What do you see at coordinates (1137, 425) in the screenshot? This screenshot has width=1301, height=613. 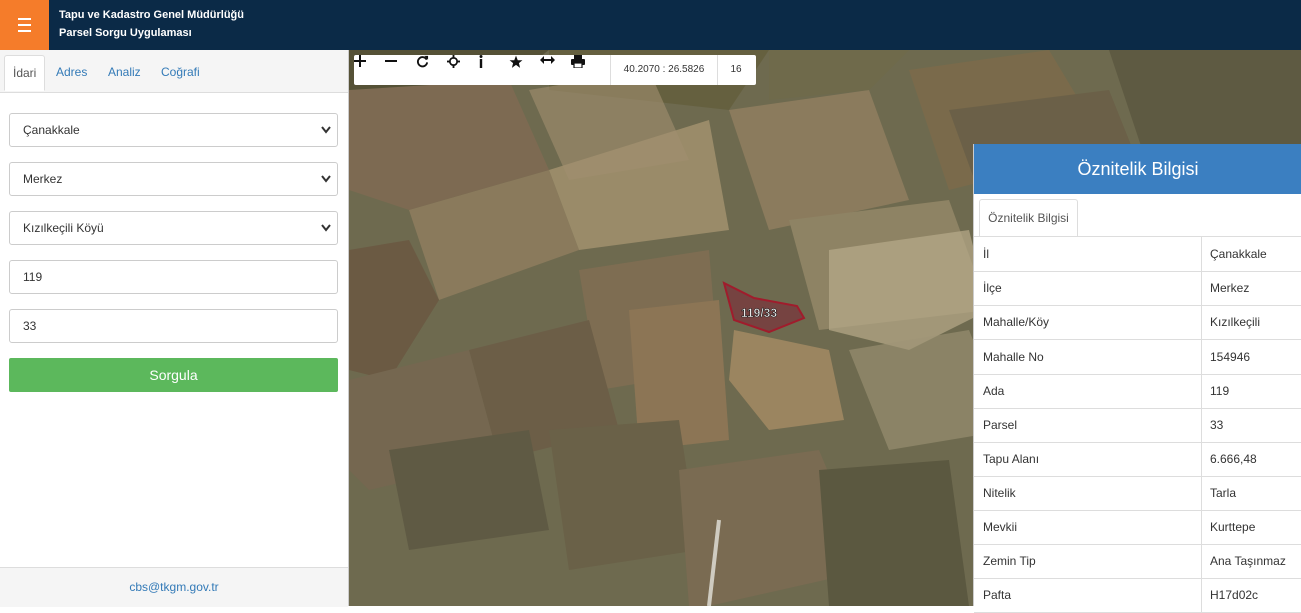 I see `attribute-row: Parsel 33` at bounding box center [1137, 425].